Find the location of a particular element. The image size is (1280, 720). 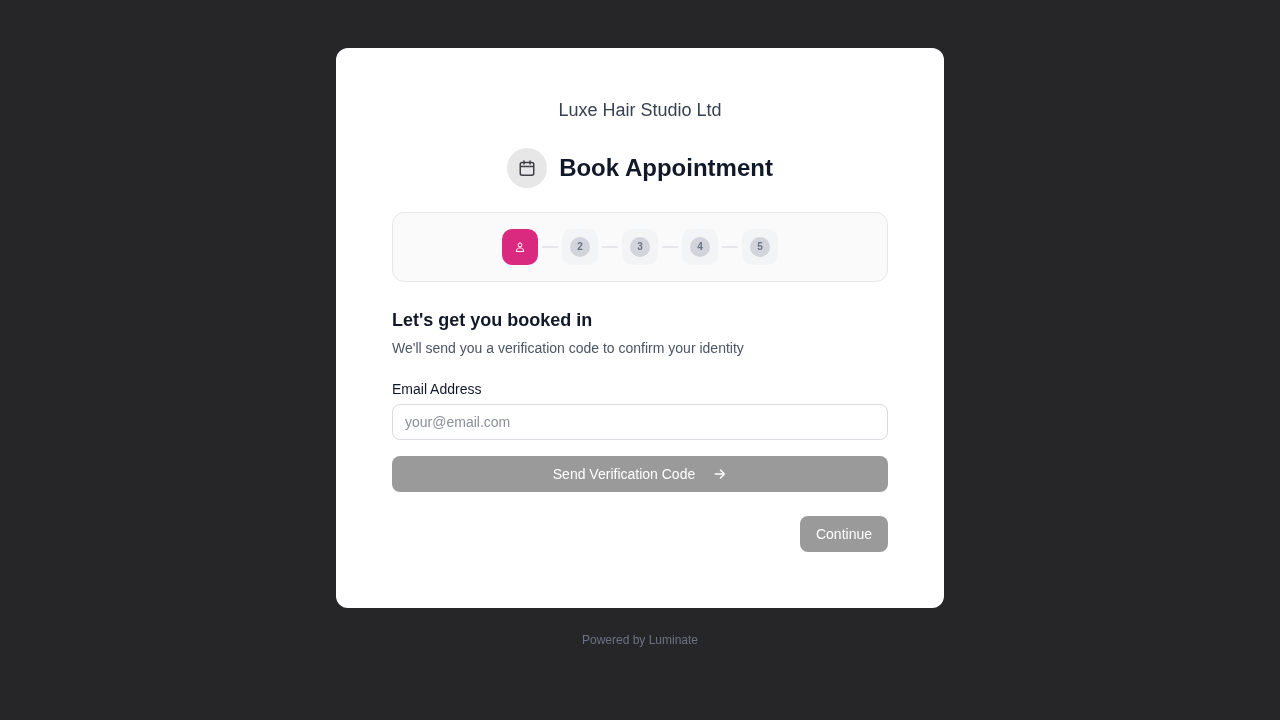

powered-by-text: Powered by Luminate is located at coordinates (640, 640).